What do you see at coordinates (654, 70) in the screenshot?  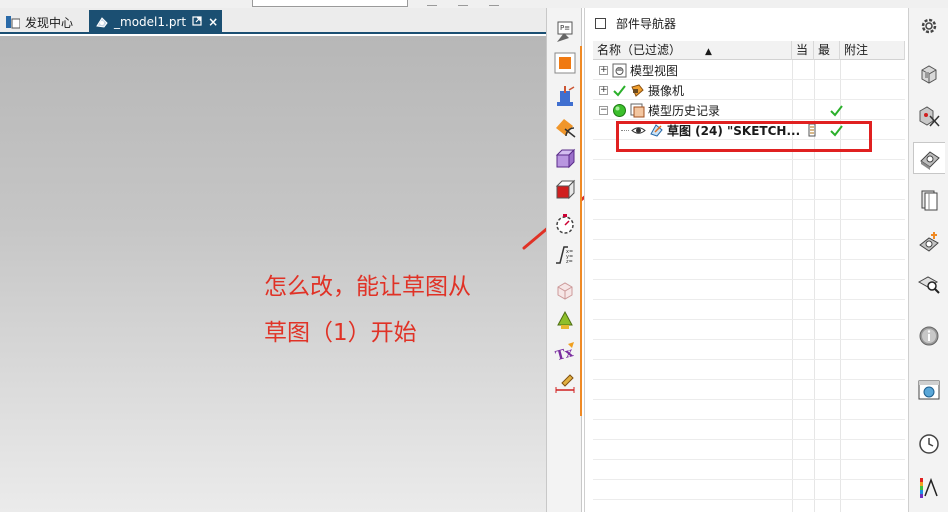 I see `tree-row-label: 模型视图` at bounding box center [654, 70].